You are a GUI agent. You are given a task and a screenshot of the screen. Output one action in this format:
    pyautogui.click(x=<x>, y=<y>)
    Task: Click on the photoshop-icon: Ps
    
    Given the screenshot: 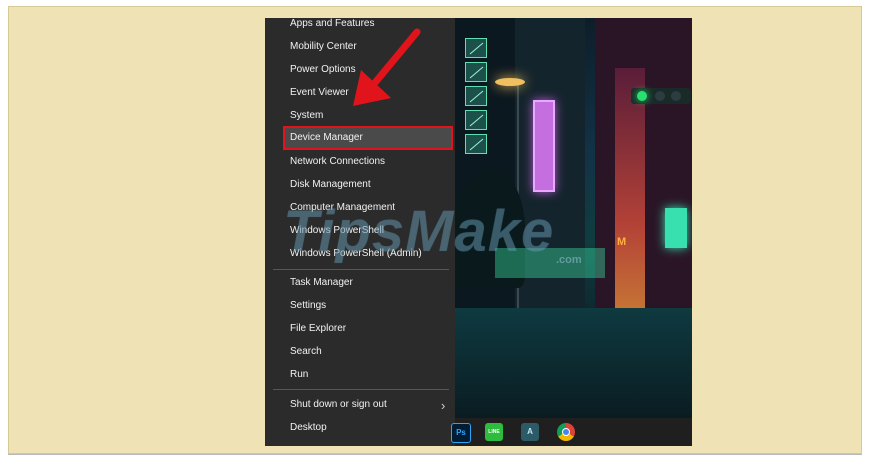 What is the action you would take?
    pyautogui.click(x=461, y=433)
    